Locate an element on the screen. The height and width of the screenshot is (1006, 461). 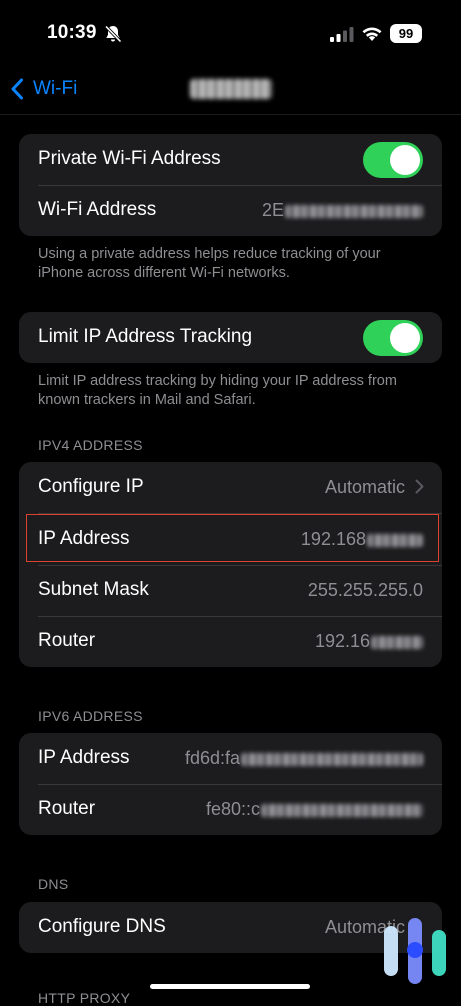
ipv6-ip-address-value: fd6d:fa is located at coordinates (304, 758).